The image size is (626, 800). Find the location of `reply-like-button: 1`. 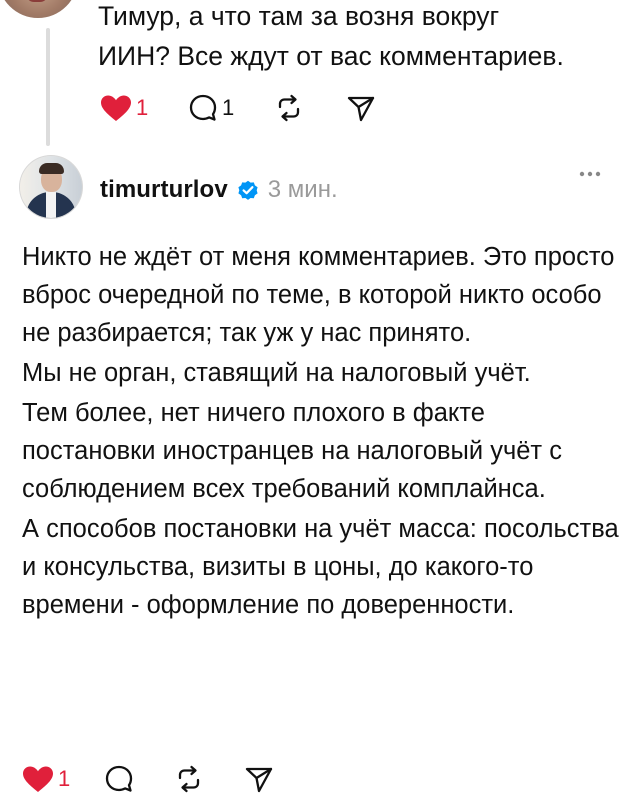

reply-like-button: 1 is located at coordinates (63, 779).